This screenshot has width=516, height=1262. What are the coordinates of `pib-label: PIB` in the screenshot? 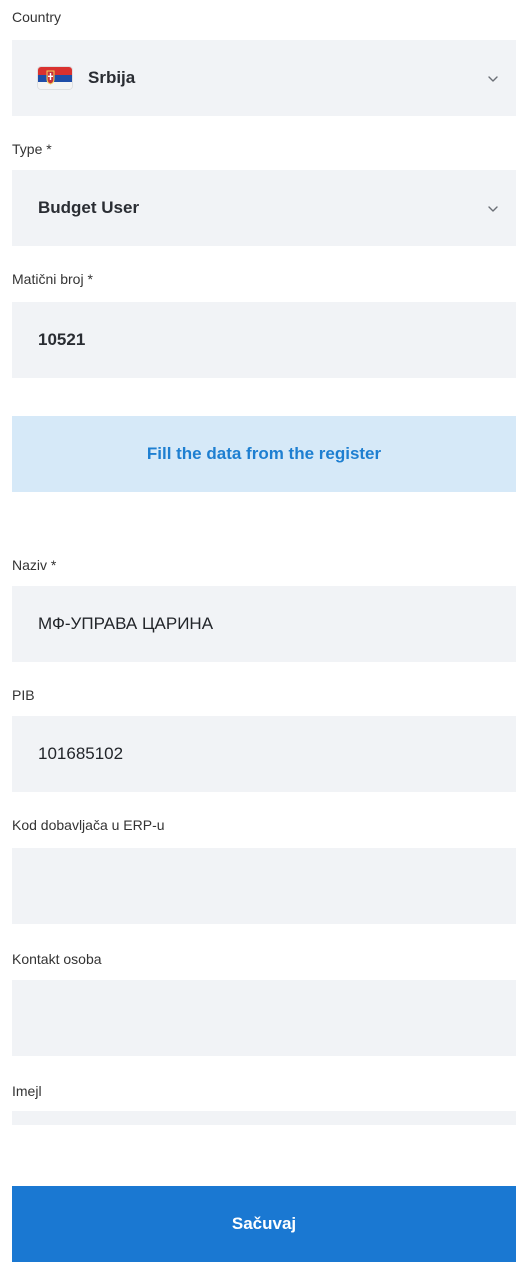 It's located at (23, 695).